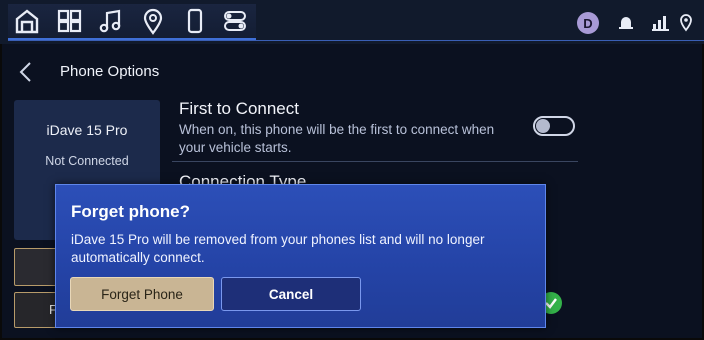 The image size is (704, 340). Describe the element at coordinates (352, 22) in the screenshot. I see `top-bar: D` at that location.